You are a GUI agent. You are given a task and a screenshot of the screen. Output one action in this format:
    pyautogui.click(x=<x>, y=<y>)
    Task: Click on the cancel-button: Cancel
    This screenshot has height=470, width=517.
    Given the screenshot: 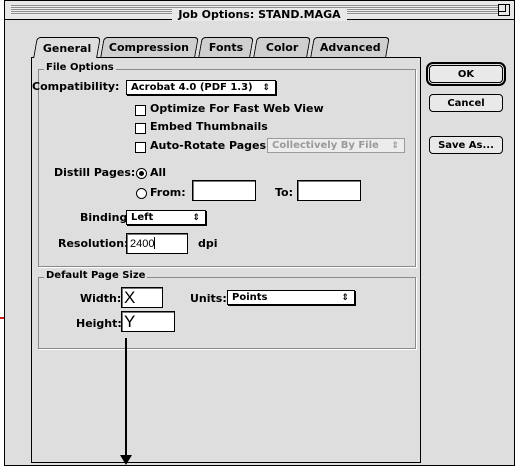 What is the action you would take?
    pyautogui.click(x=466, y=103)
    